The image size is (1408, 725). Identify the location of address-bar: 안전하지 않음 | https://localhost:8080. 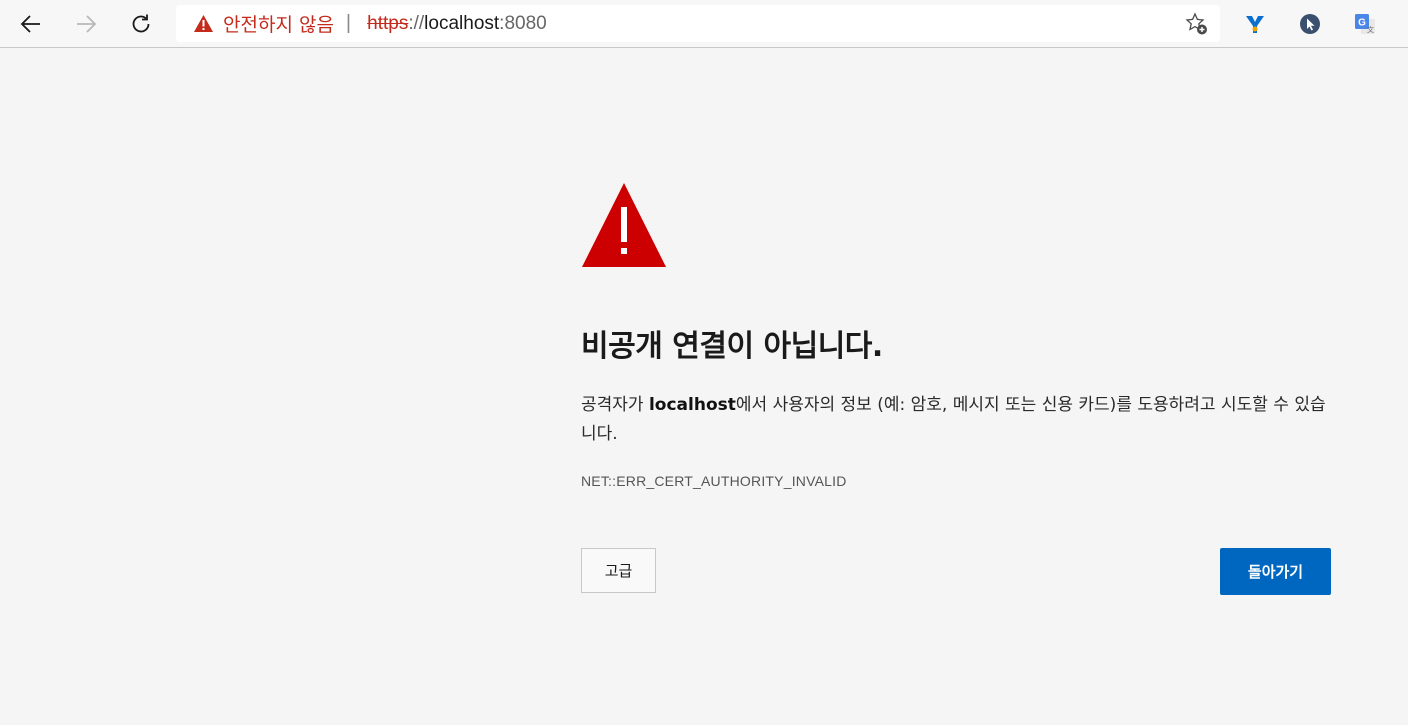
(698, 23).